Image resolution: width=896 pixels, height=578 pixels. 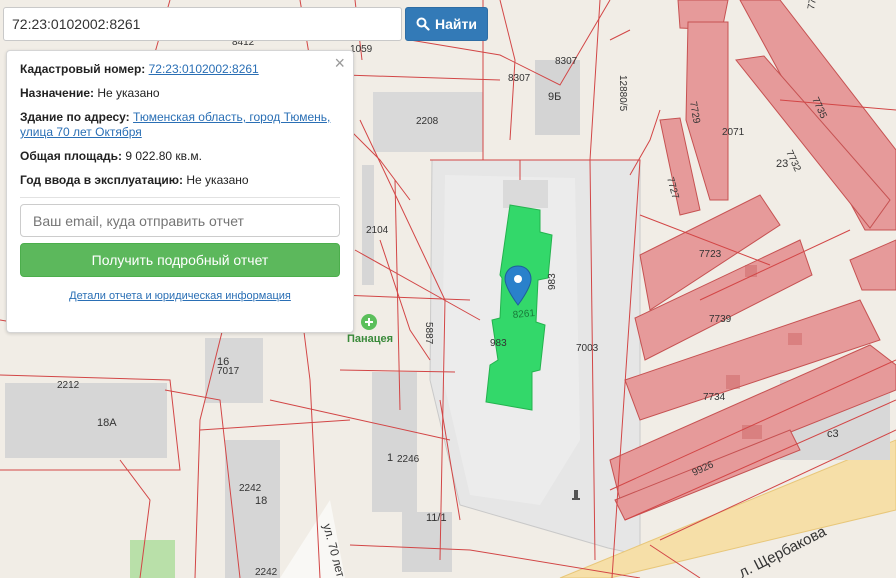 What do you see at coordinates (423, 24) in the screenshot?
I see `search-icon` at bounding box center [423, 24].